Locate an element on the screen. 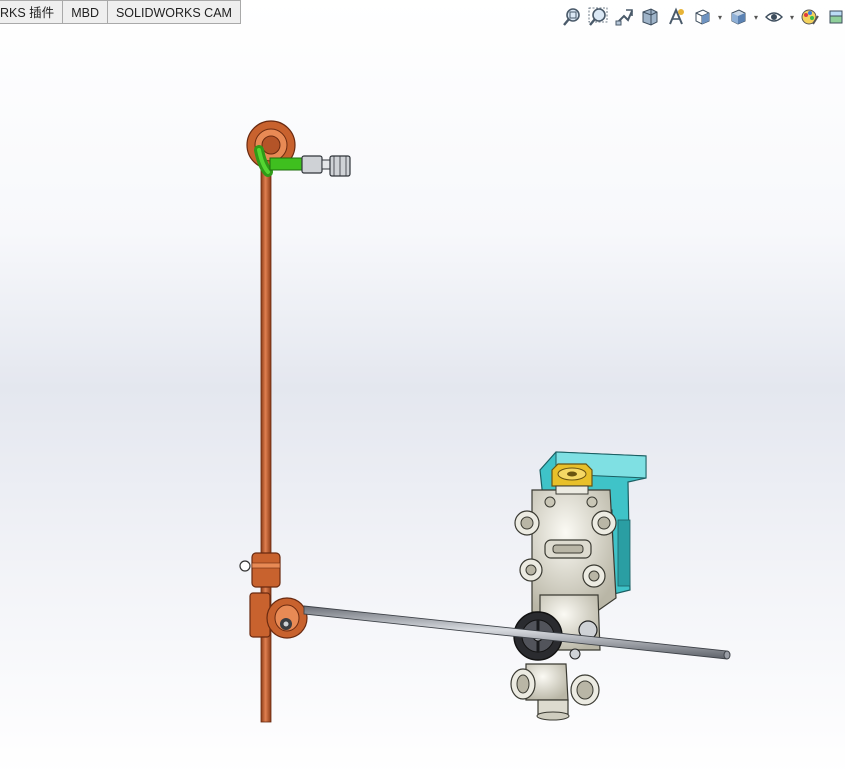 The width and height of the screenshot is (845, 780). zoom-to-fit-icon is located at coordinates (572, 17).